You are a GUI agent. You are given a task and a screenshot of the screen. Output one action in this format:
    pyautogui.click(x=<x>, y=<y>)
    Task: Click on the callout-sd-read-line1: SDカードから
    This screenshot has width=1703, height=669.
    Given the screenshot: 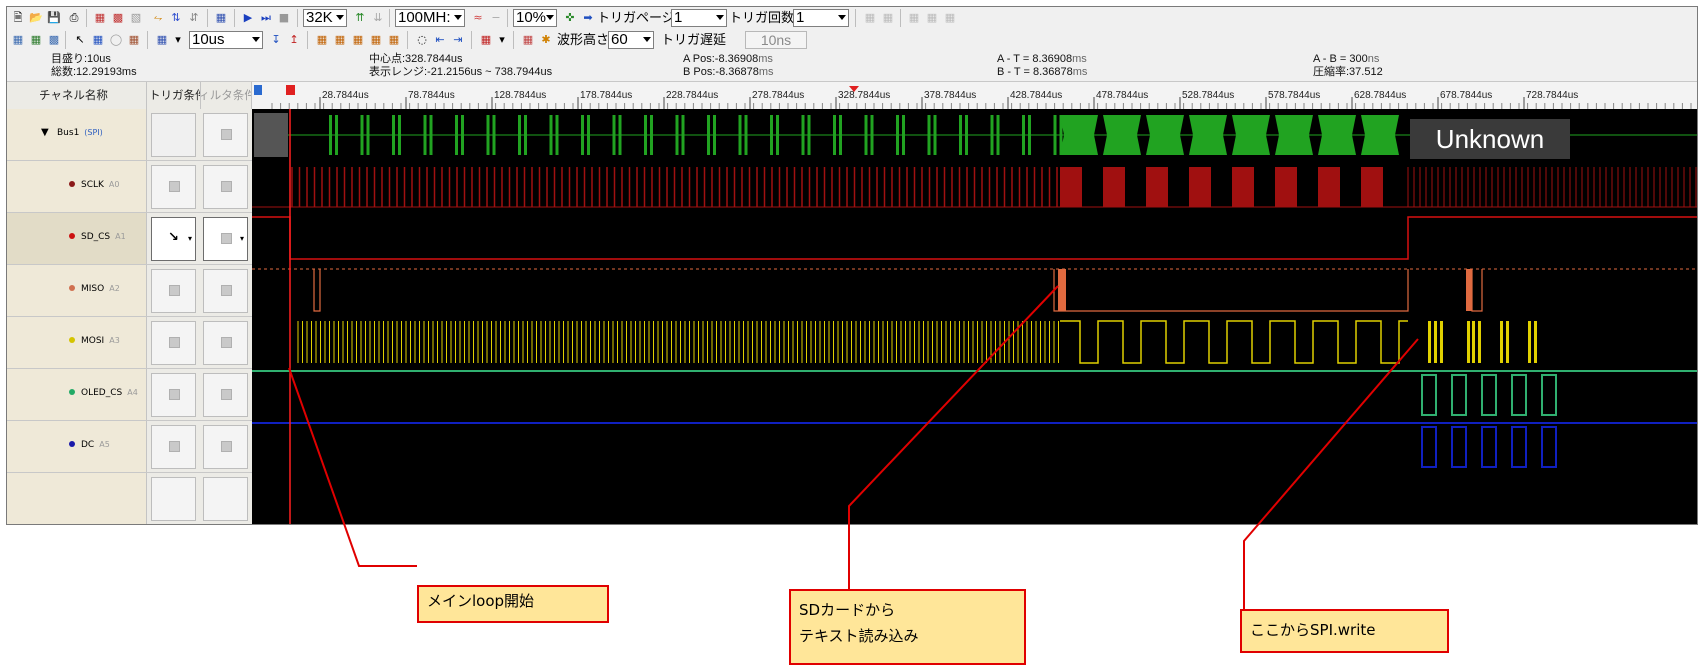 What is the action you would take?
    pyautogui.click(x=847, y=610)
    